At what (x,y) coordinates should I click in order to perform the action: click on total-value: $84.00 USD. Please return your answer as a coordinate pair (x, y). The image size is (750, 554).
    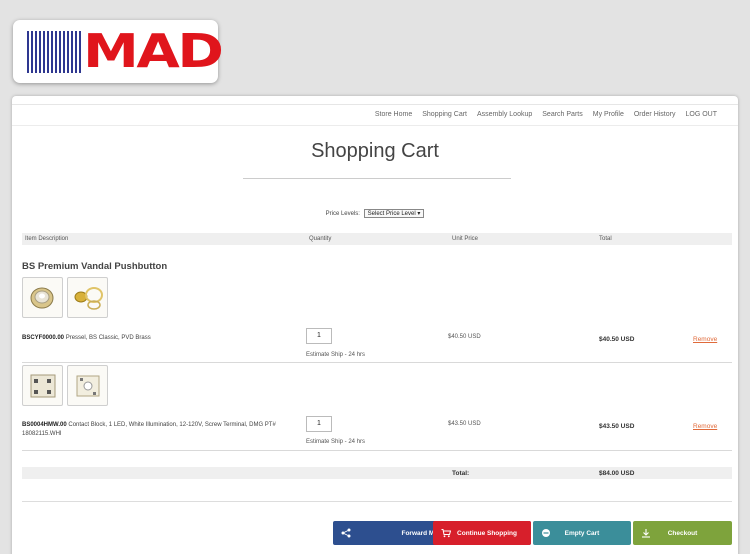
    Looking at the image, I should click on (617, 473).